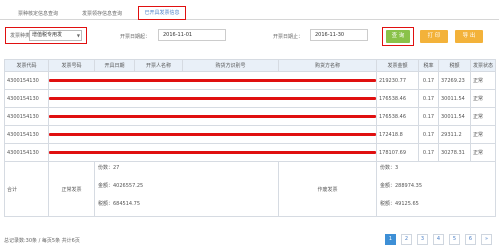 This screenshot has width=499, height=250. What do you see at coordinates (454, 134) in the screenshot?
I see `cell-tax: 29311.2` at bounding box center [454, 134].